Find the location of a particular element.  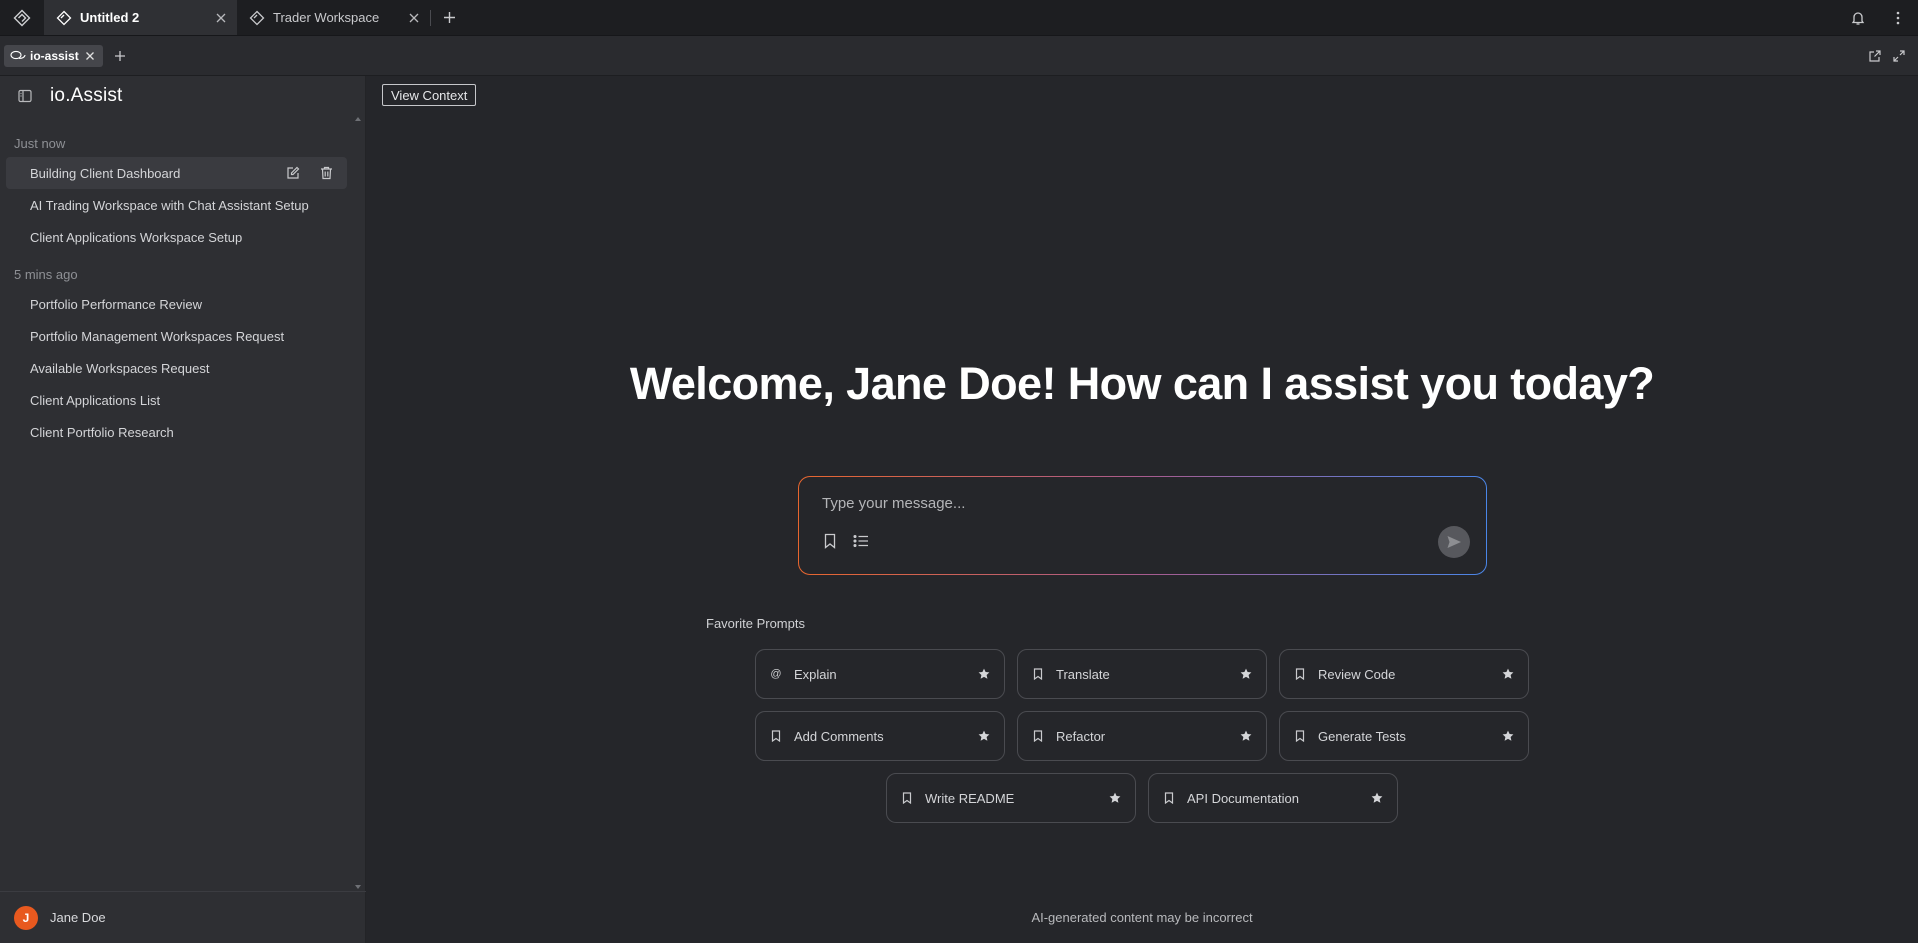

close-app-tab-icon is located at coordinates (90, 56).